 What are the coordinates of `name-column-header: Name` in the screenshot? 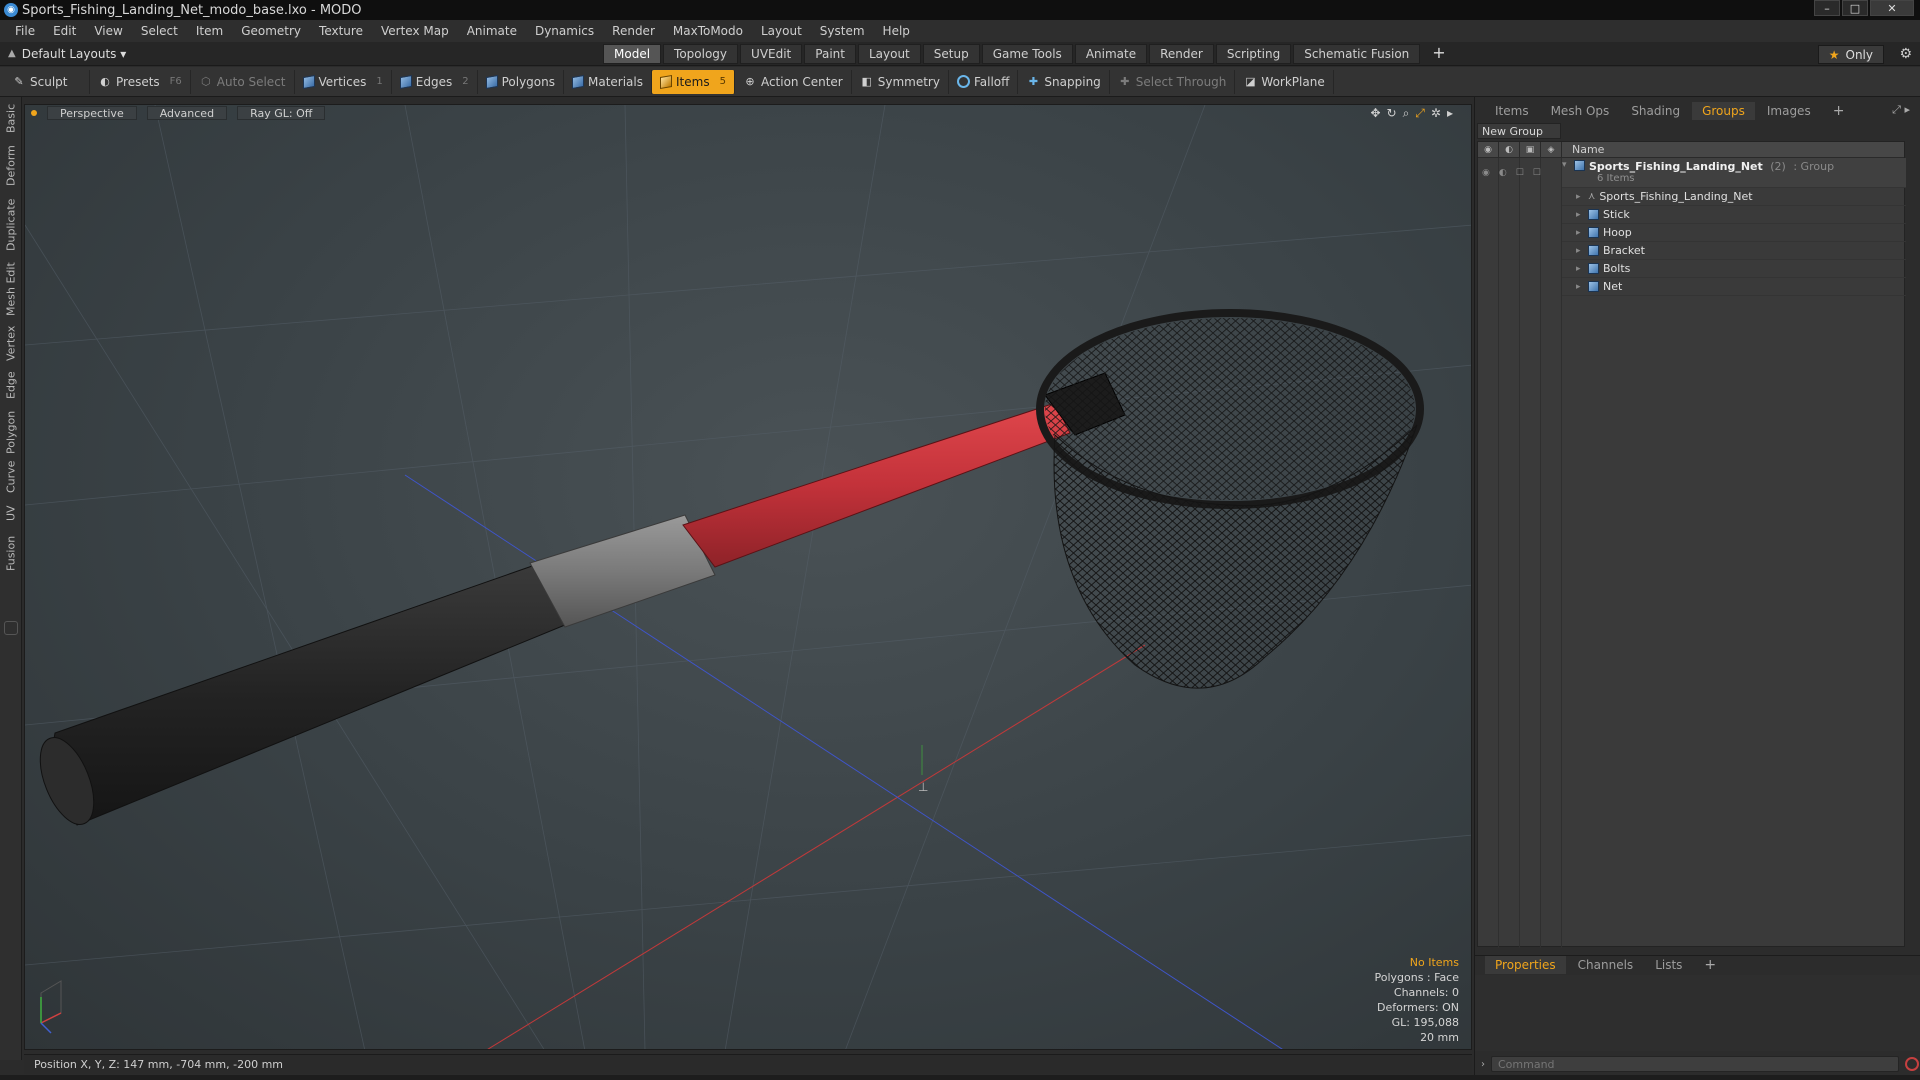 It's located at (1583, 149).